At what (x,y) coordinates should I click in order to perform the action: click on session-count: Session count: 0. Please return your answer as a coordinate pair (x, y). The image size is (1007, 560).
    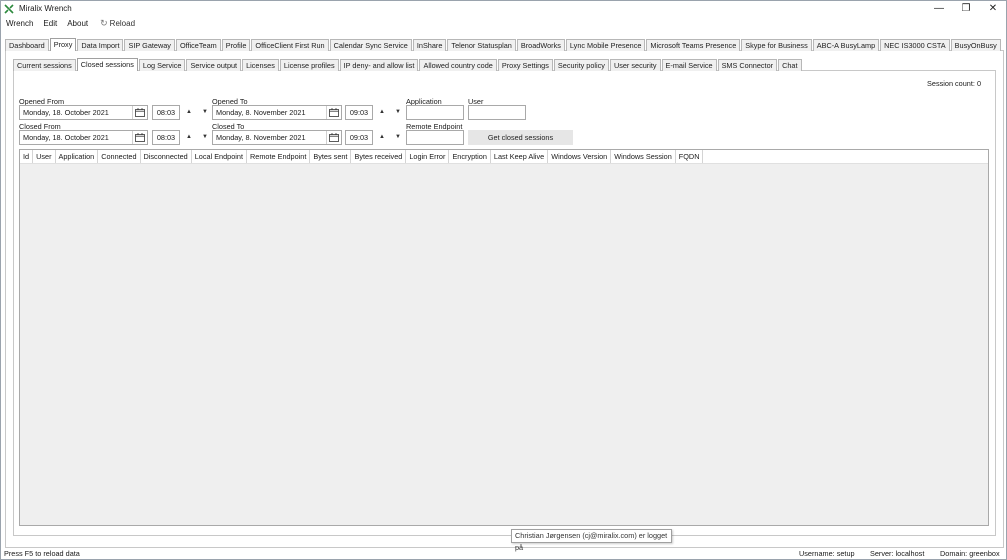
    Looking at the image, I should click on (954, 83).